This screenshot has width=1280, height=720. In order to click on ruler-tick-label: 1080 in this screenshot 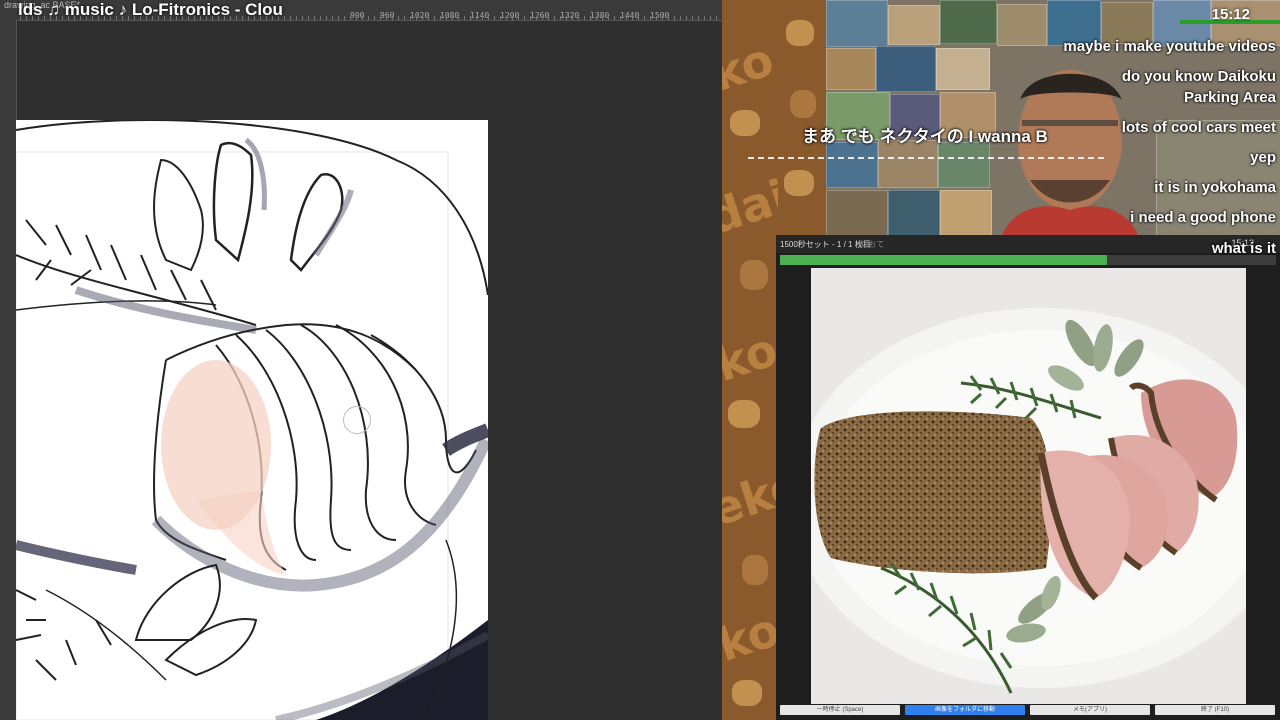, I will do `click(450, 15)`.